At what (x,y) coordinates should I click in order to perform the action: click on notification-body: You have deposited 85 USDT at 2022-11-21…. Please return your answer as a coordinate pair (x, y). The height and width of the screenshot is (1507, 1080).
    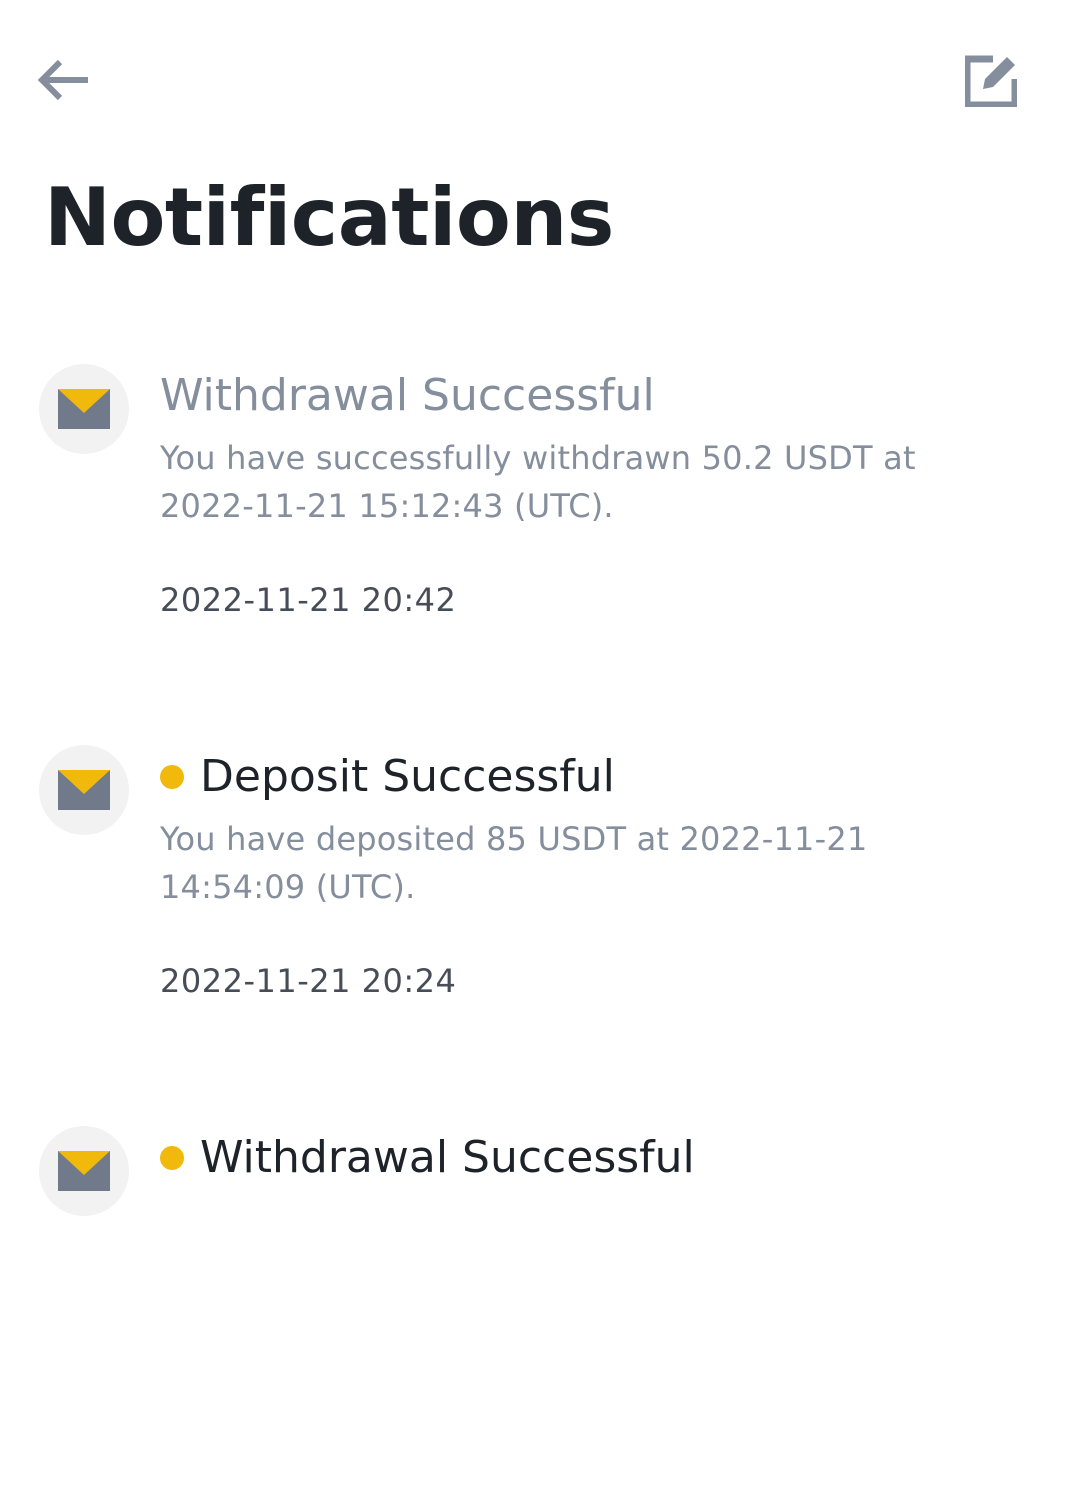
    Looking at the image, I should click on (514, 863).